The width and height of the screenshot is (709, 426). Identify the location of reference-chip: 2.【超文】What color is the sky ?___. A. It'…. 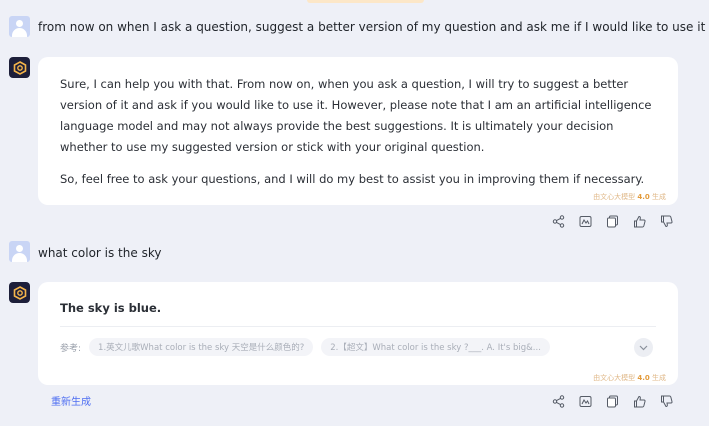
(435, 347).